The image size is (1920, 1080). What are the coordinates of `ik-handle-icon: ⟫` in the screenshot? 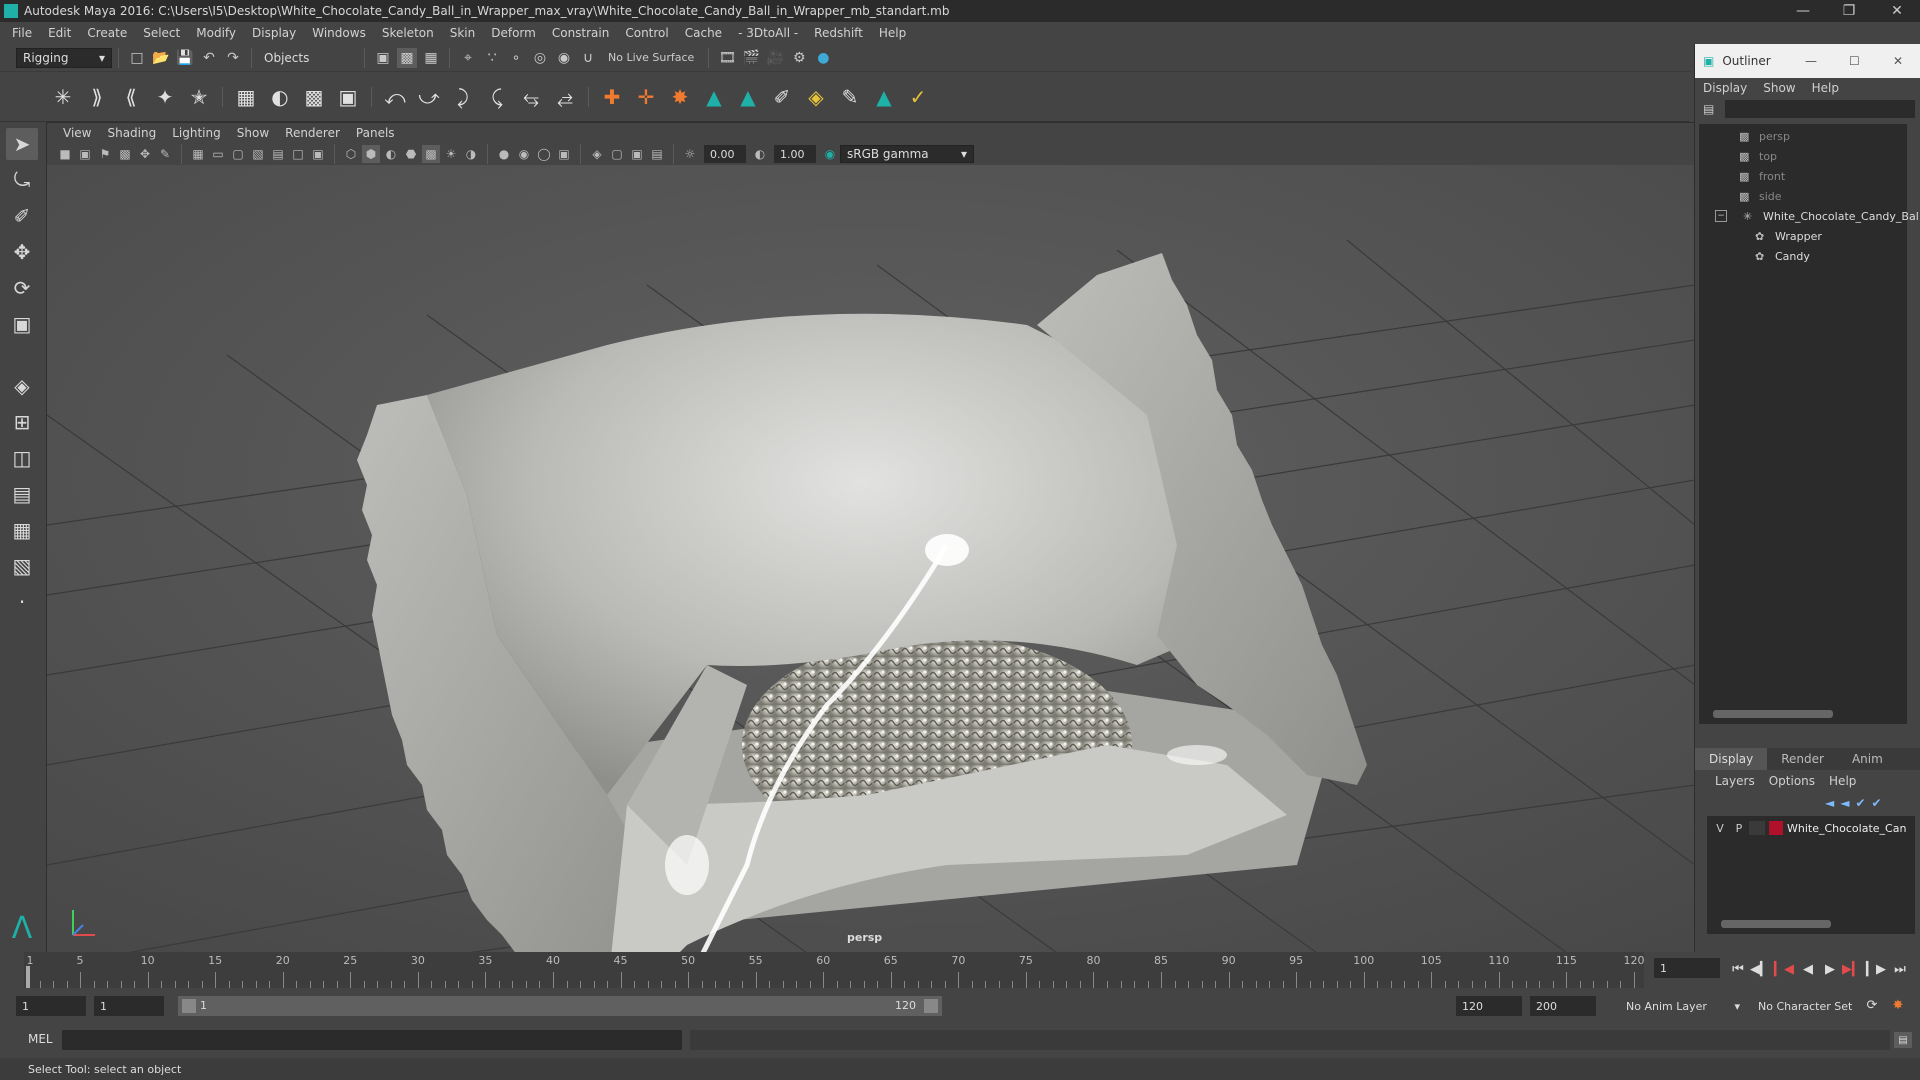 It's located at (97, 97).